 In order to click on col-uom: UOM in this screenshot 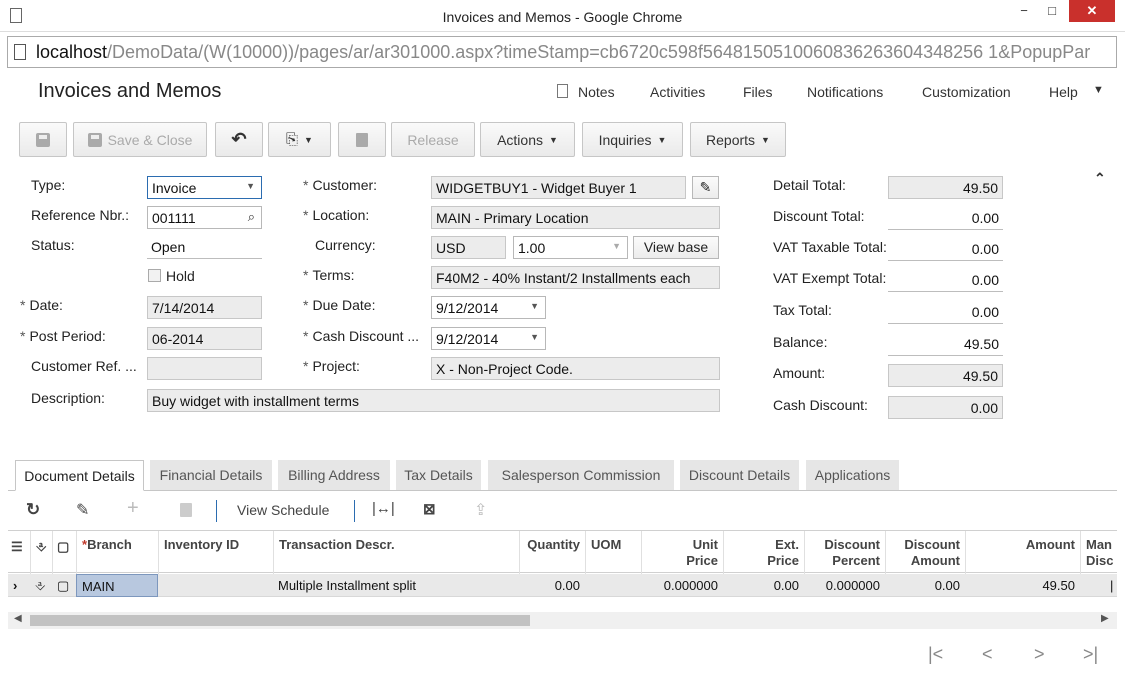, I will do `click(613, 552)`.